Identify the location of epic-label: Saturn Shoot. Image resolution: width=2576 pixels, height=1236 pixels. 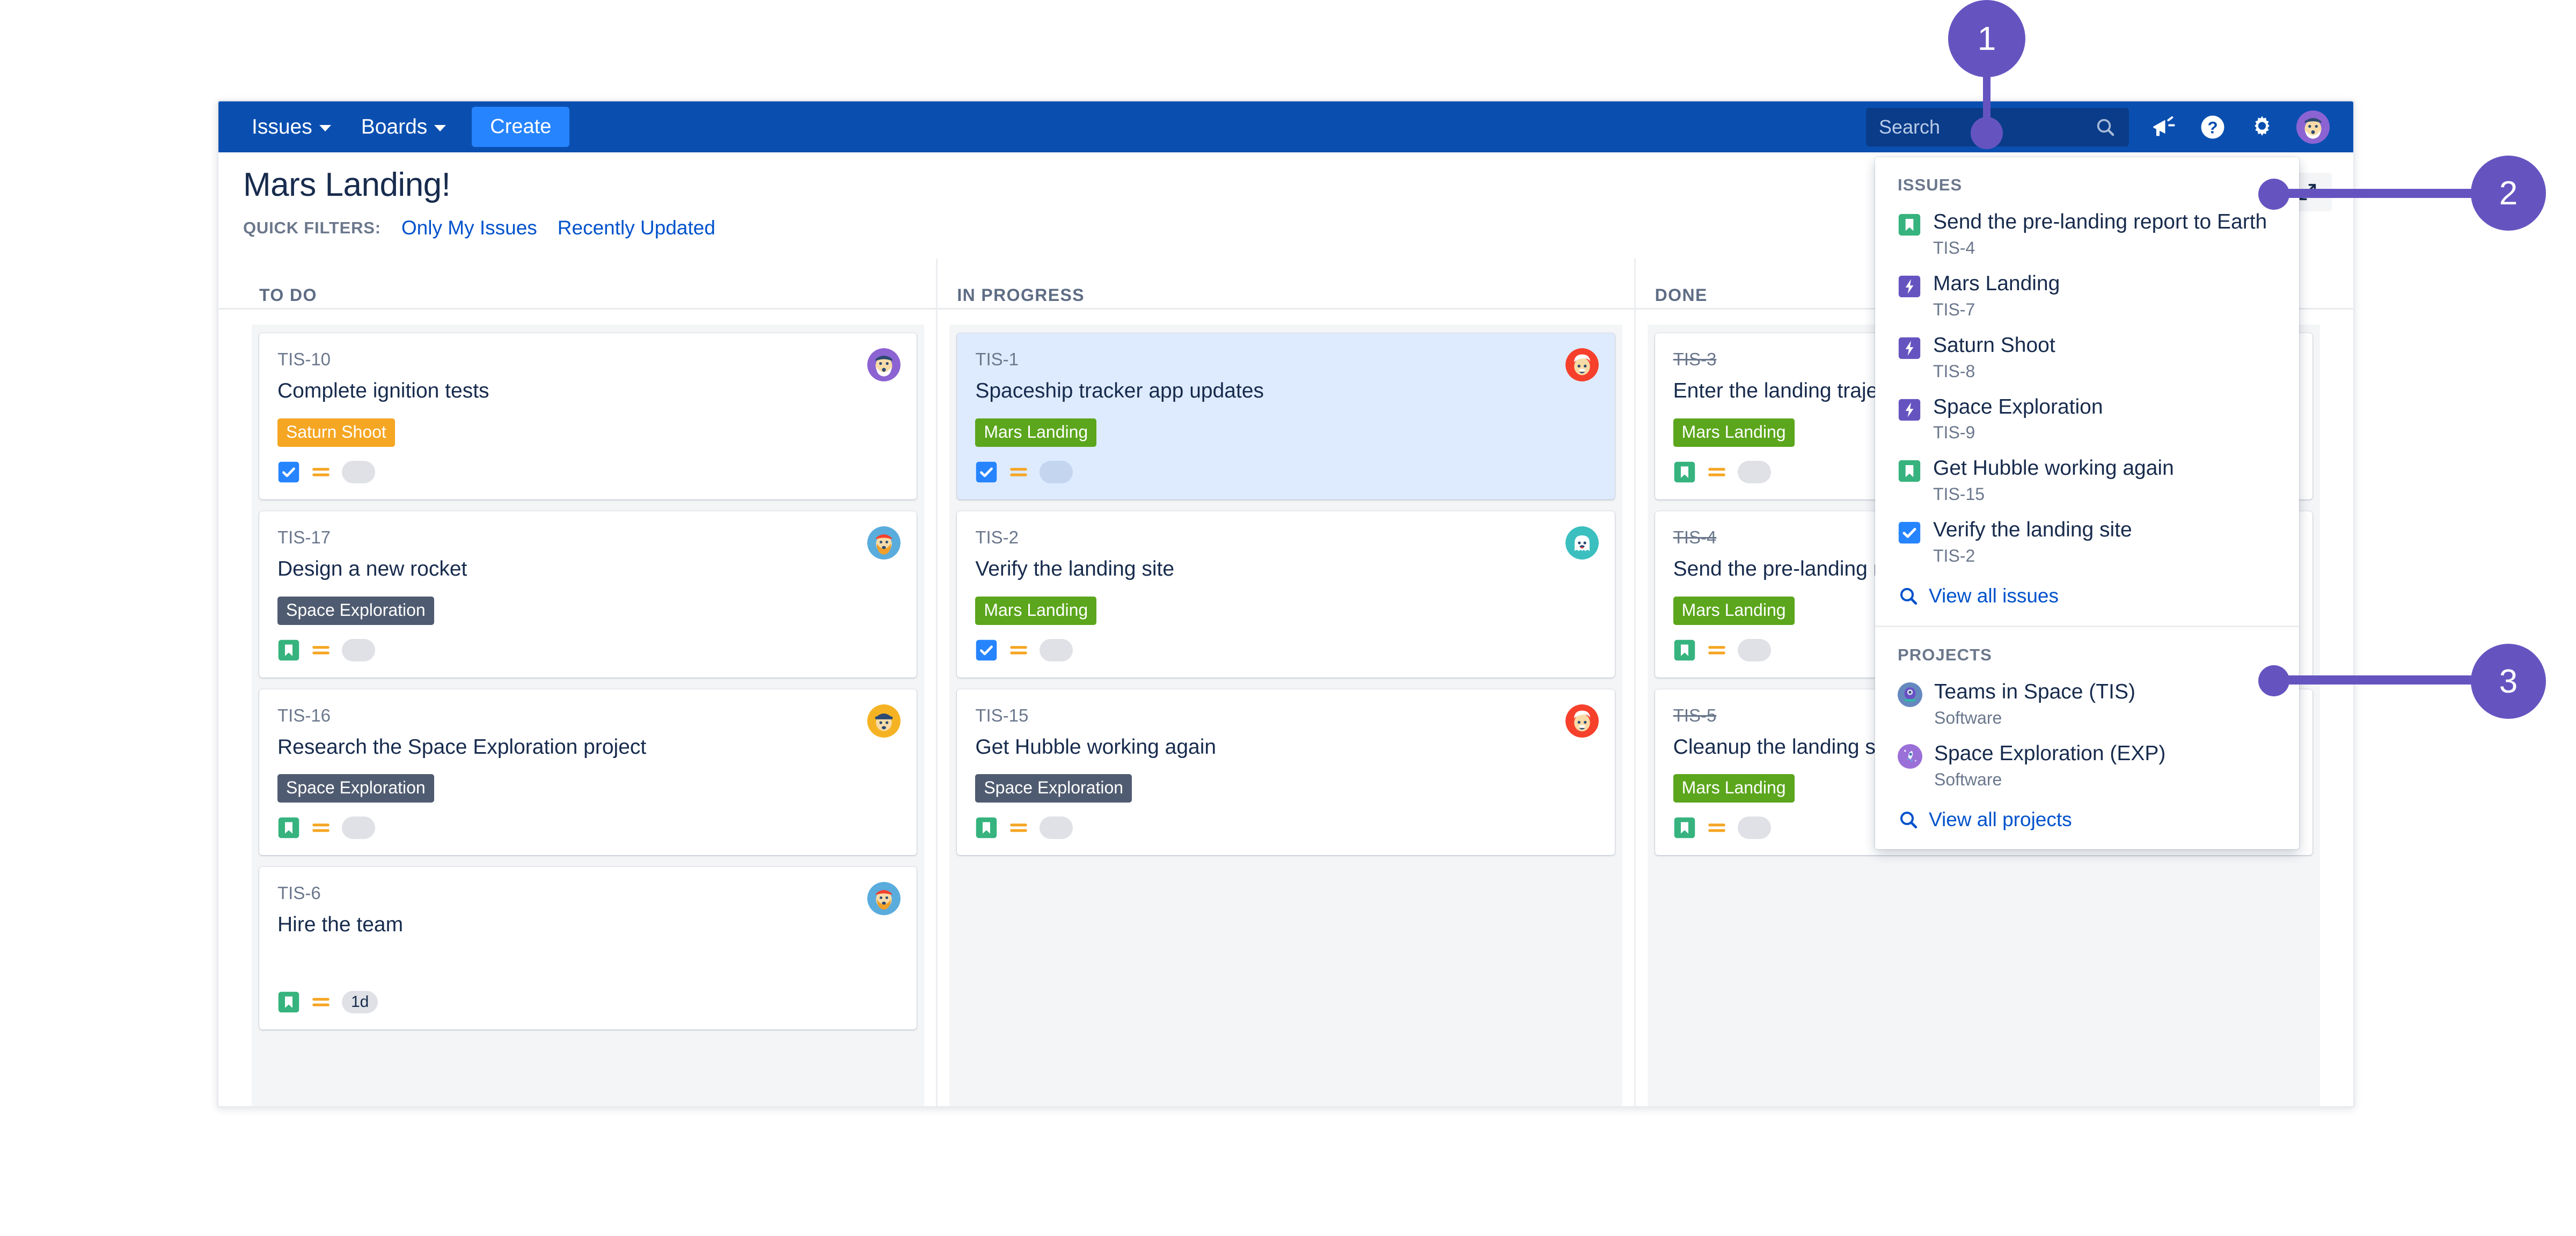
(336, 433).